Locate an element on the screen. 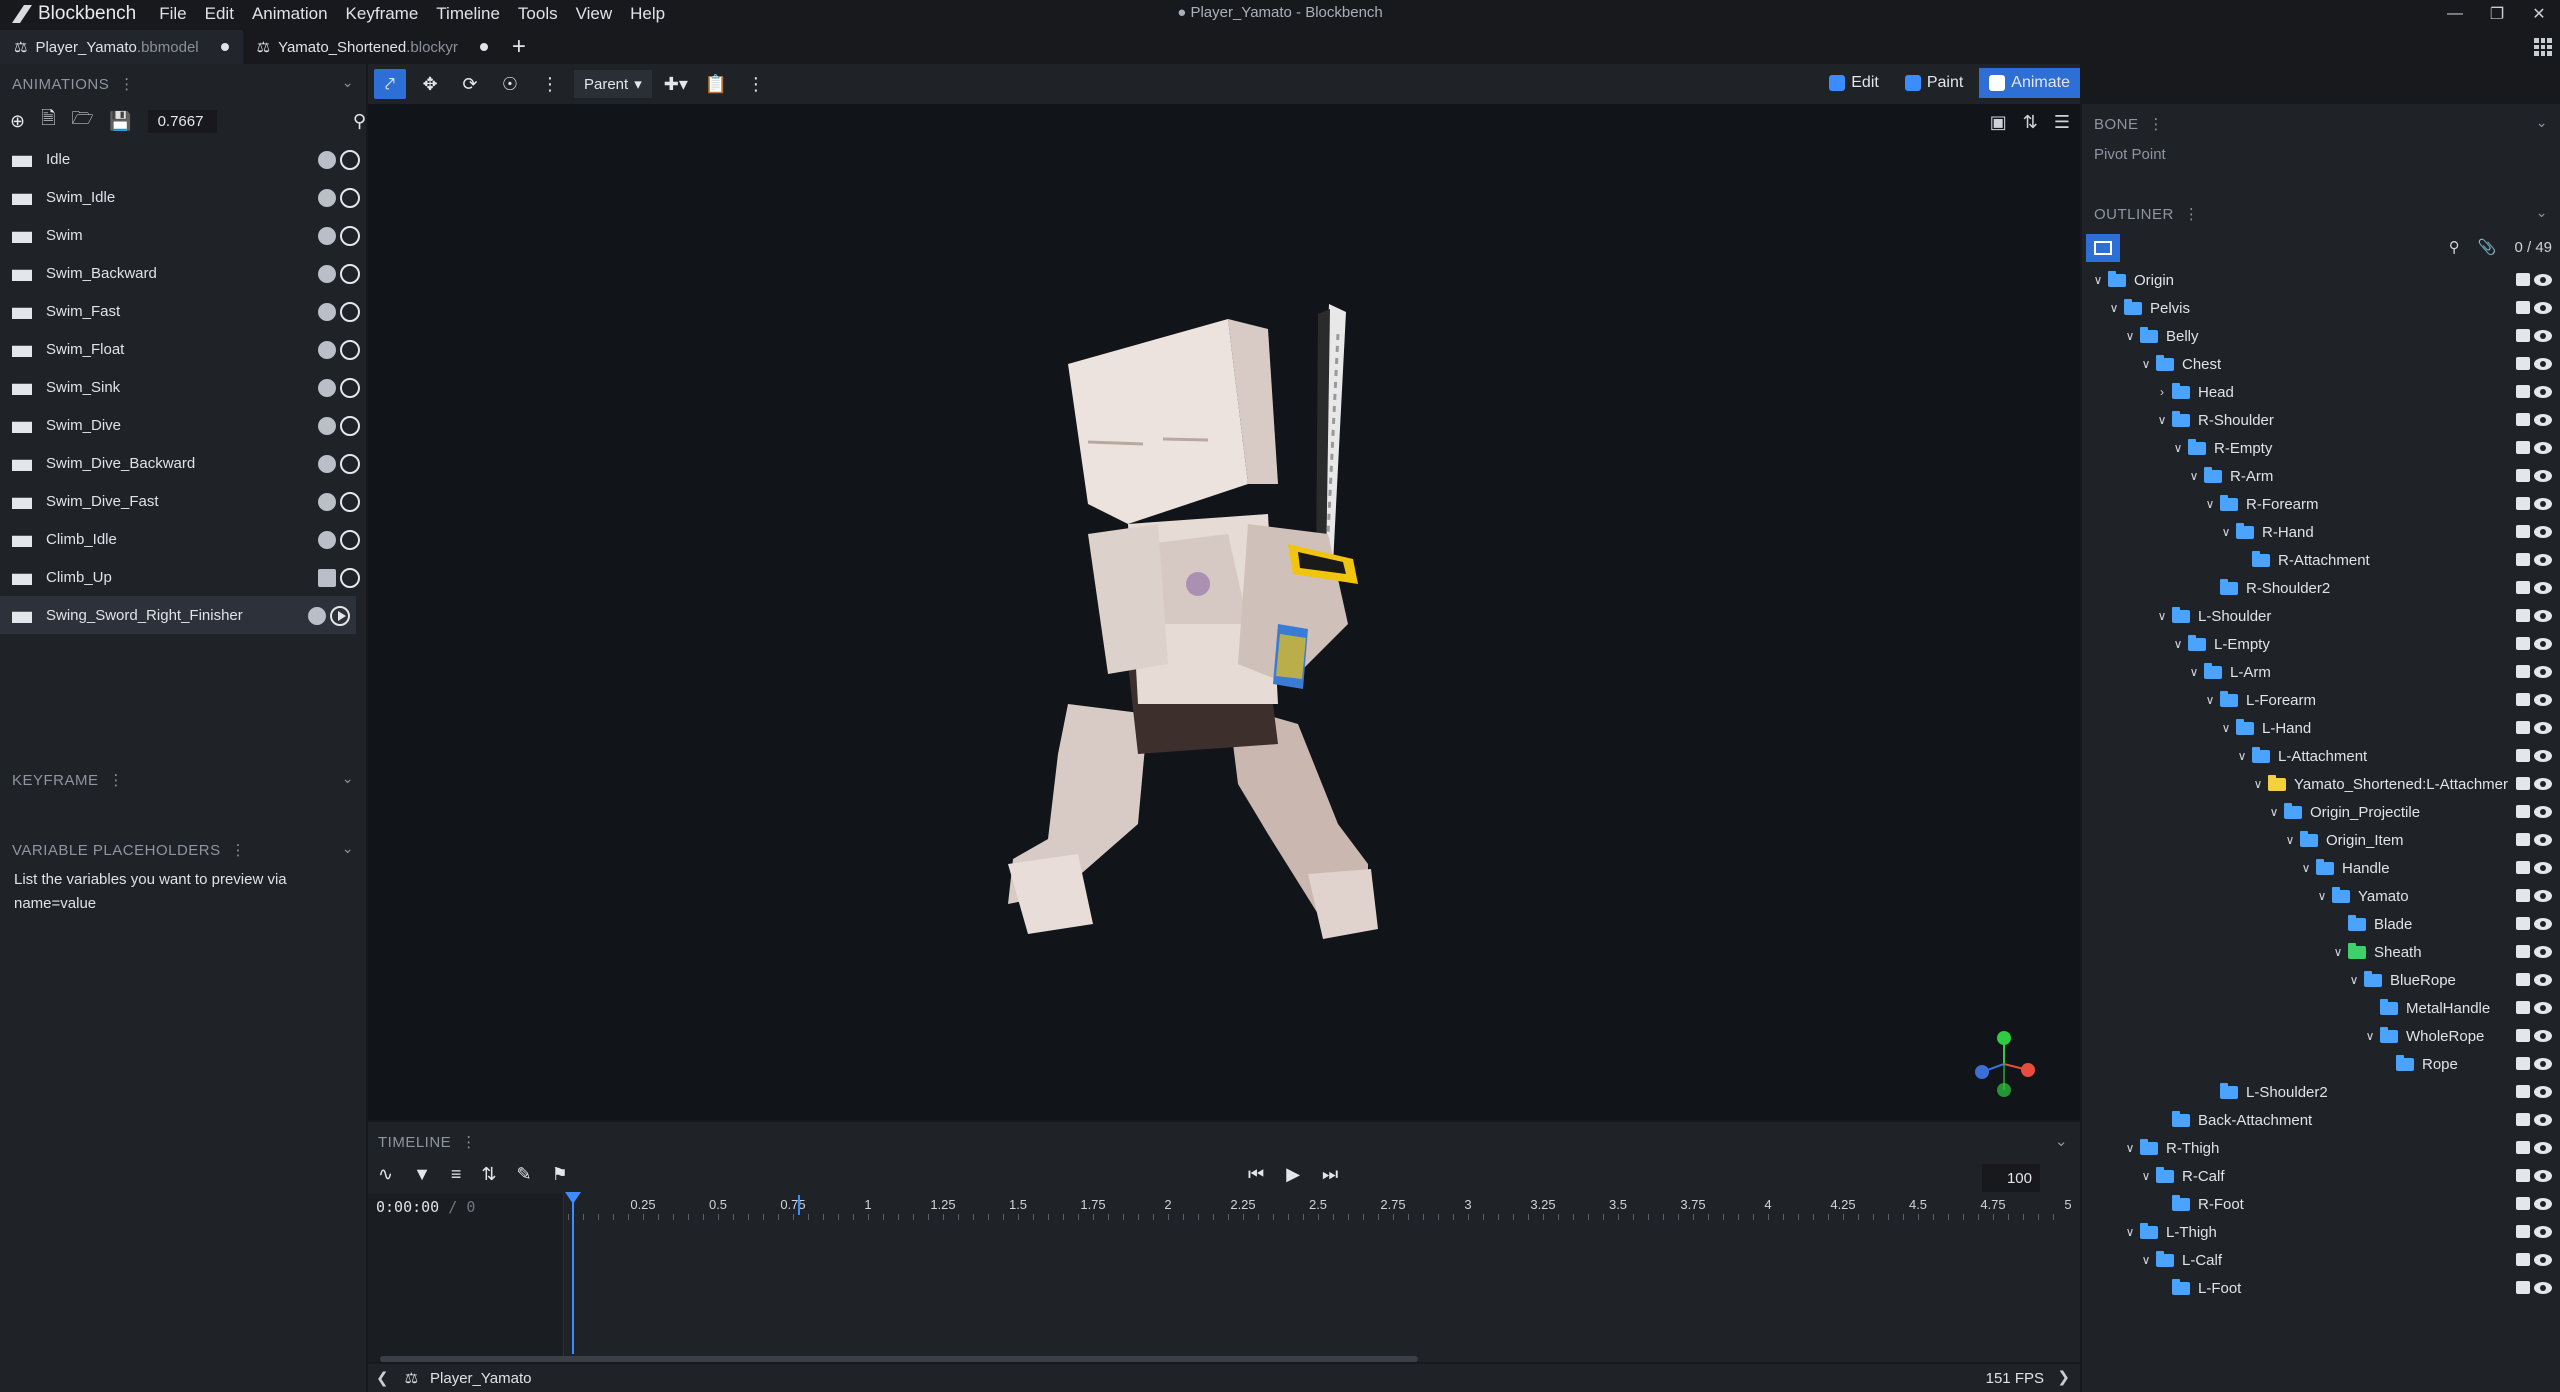 The height and width of the screenshot is (1392, 2560). outliner-node: Back-Attachment is located at coordinates (2321, 1120).